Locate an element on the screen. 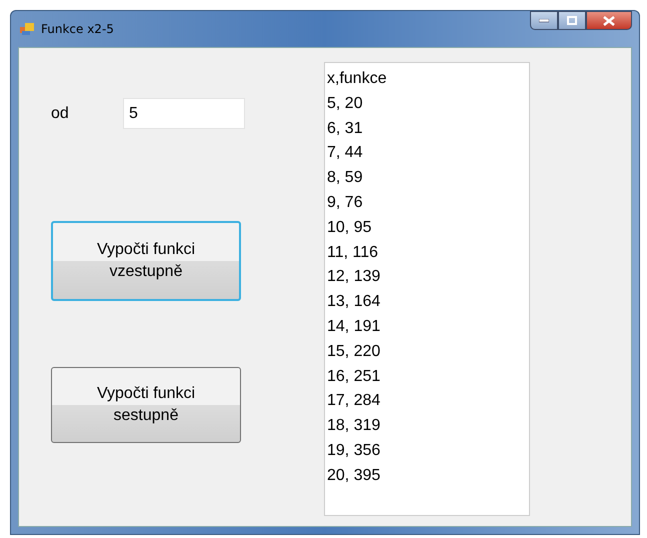 This screenshot has height=538, width=647. minimize-icon is located at coordinates (544, 20).